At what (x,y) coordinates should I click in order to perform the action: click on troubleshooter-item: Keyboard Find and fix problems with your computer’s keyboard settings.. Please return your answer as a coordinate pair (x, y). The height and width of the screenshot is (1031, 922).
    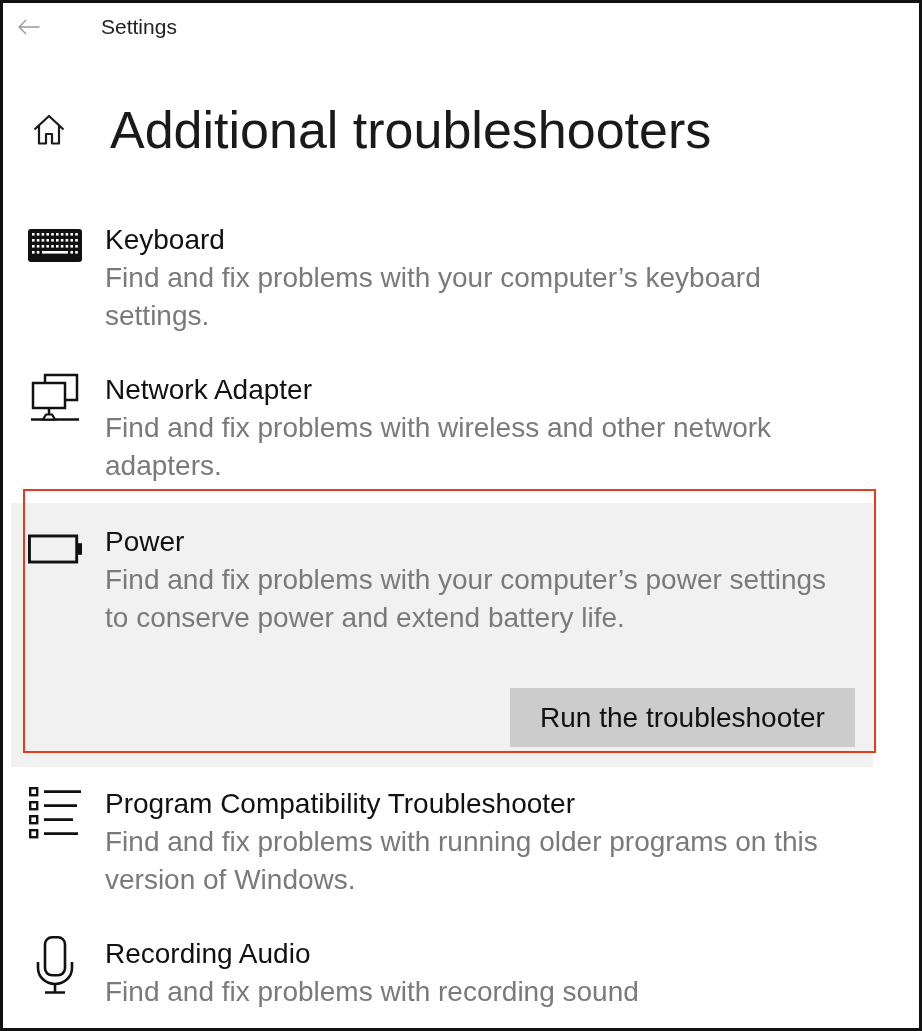
    Looking at the image, I should click on (442, 278).